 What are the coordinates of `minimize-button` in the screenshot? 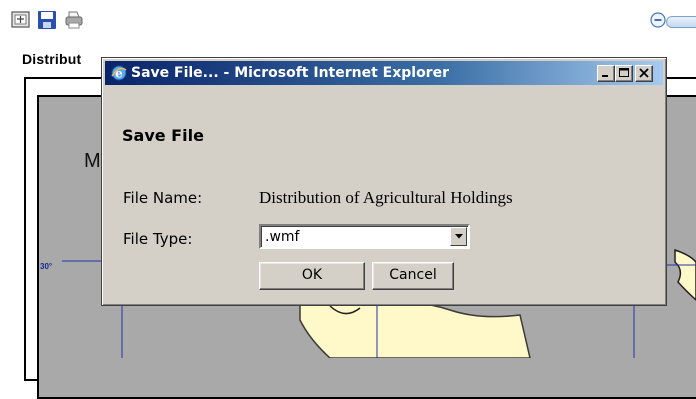 It's located at (606, 73).